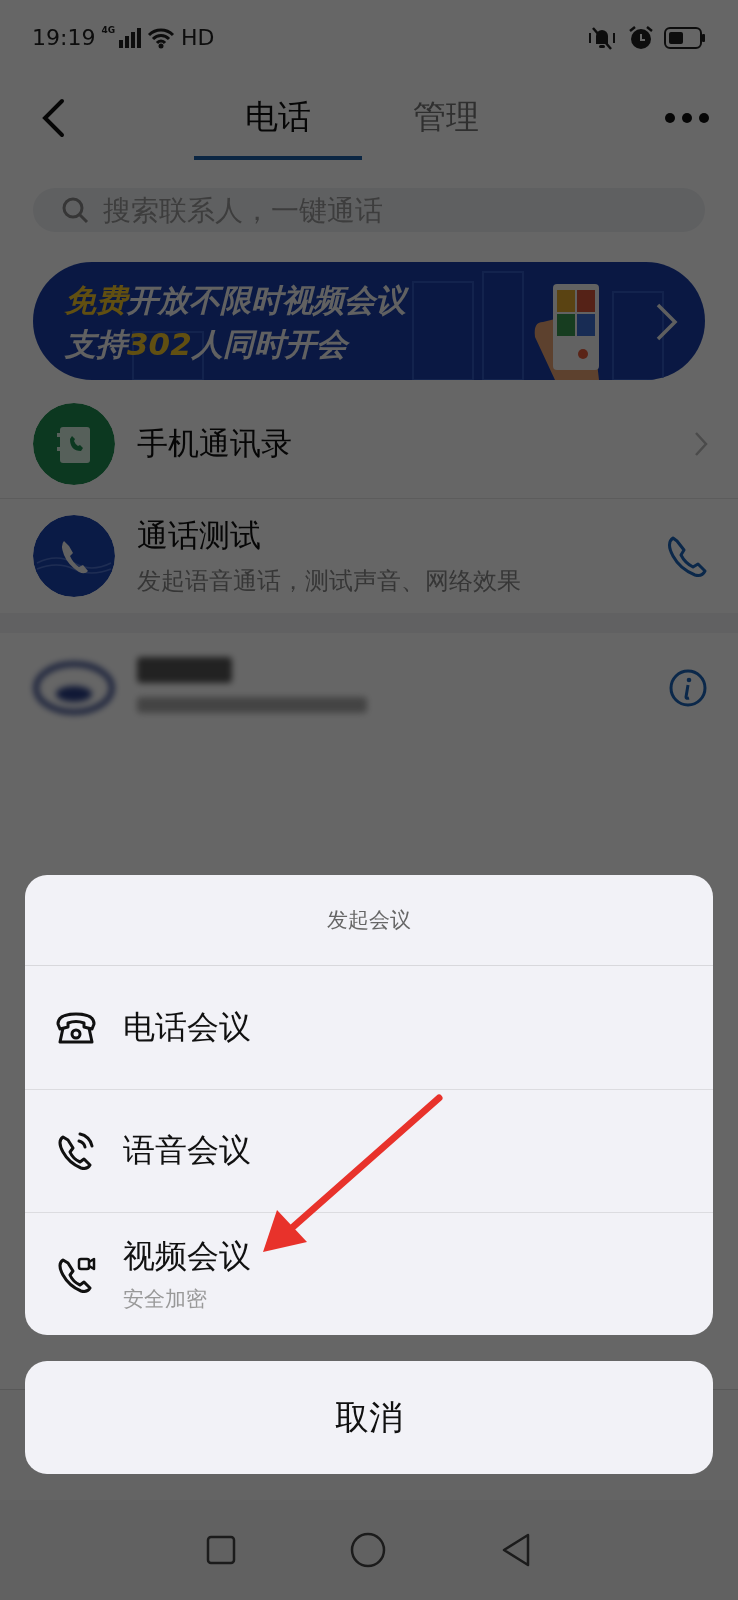 Image resolution: width=738 pixels, height=1600 pixels. What do you see at coordinates (108, 29) in the screenshot?
I see `network-type: 4G` at bounding box center [108, 29].